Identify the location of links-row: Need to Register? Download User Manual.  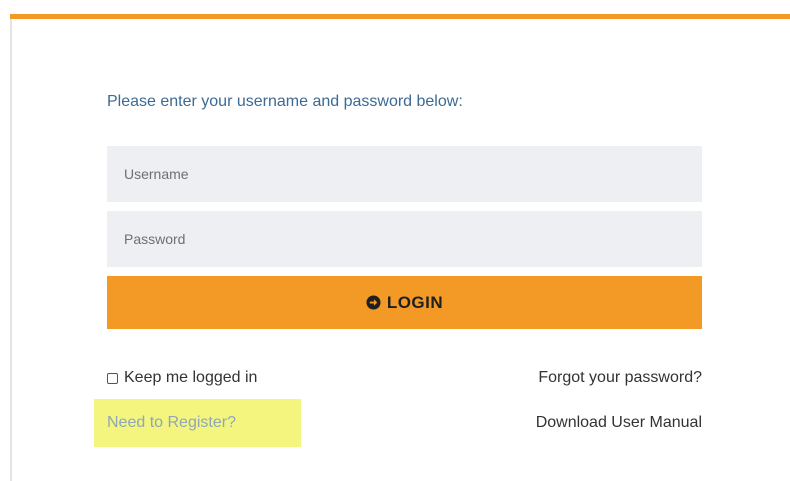
(398, 423).